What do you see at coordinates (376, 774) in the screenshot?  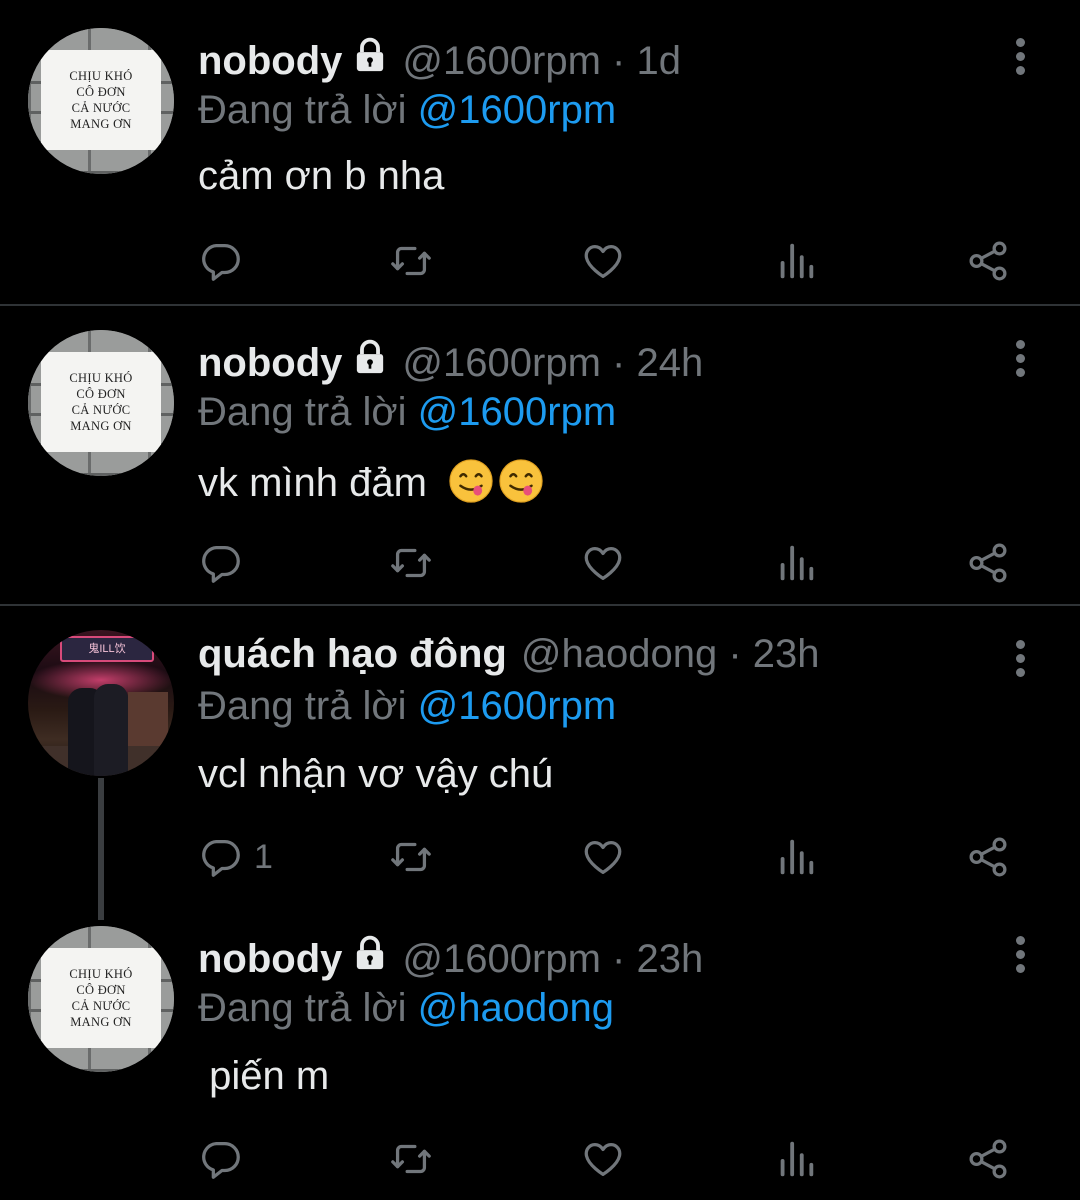 I see `tweet-text: vcl nhận vơ vậy chú` at bounding box center [376, 774].